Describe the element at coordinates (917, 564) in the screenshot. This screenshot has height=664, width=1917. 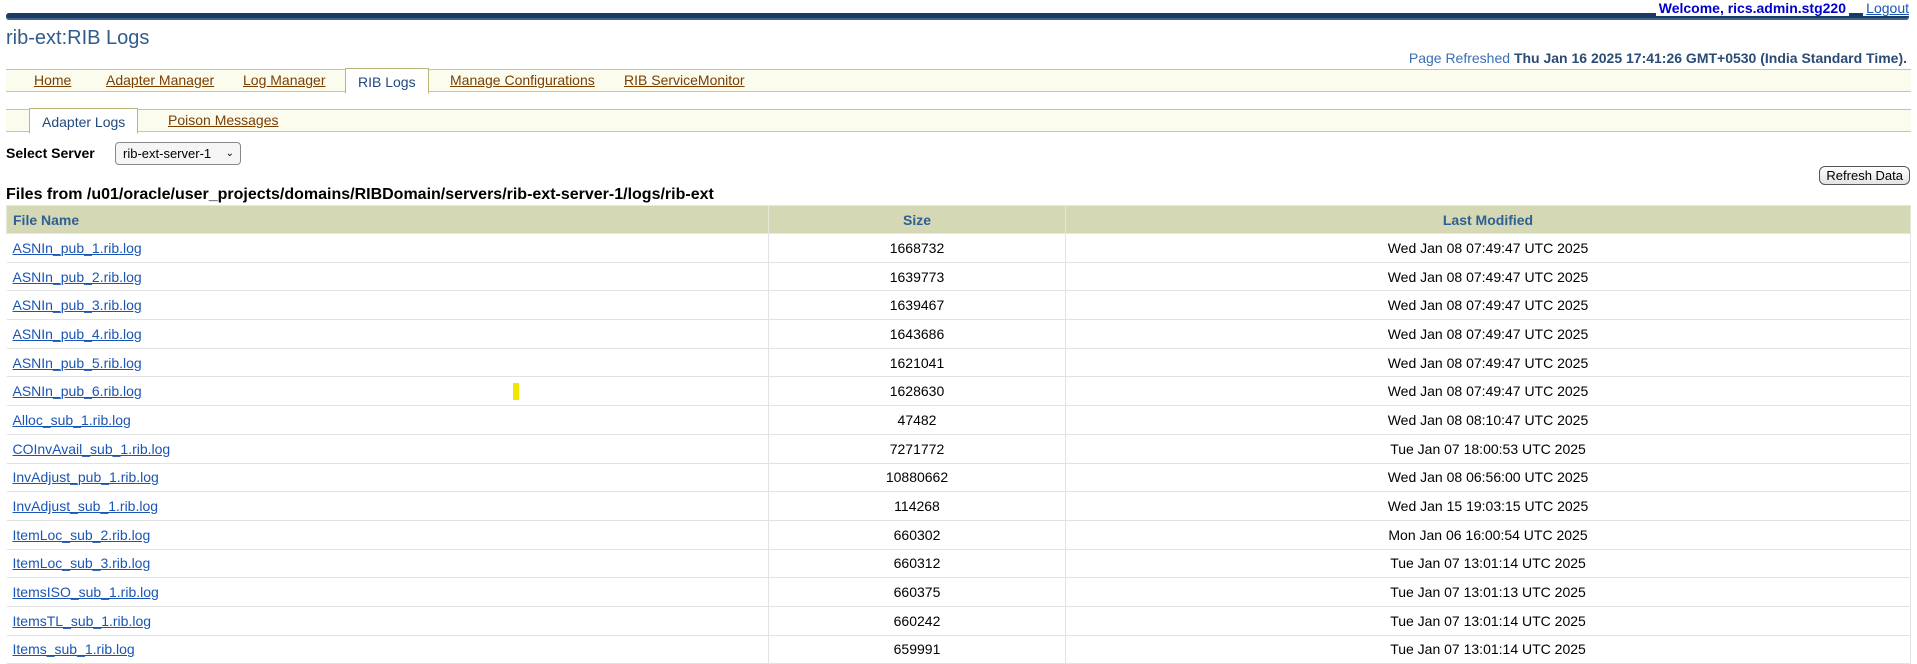
I see `size-cell: 660312` at that location.